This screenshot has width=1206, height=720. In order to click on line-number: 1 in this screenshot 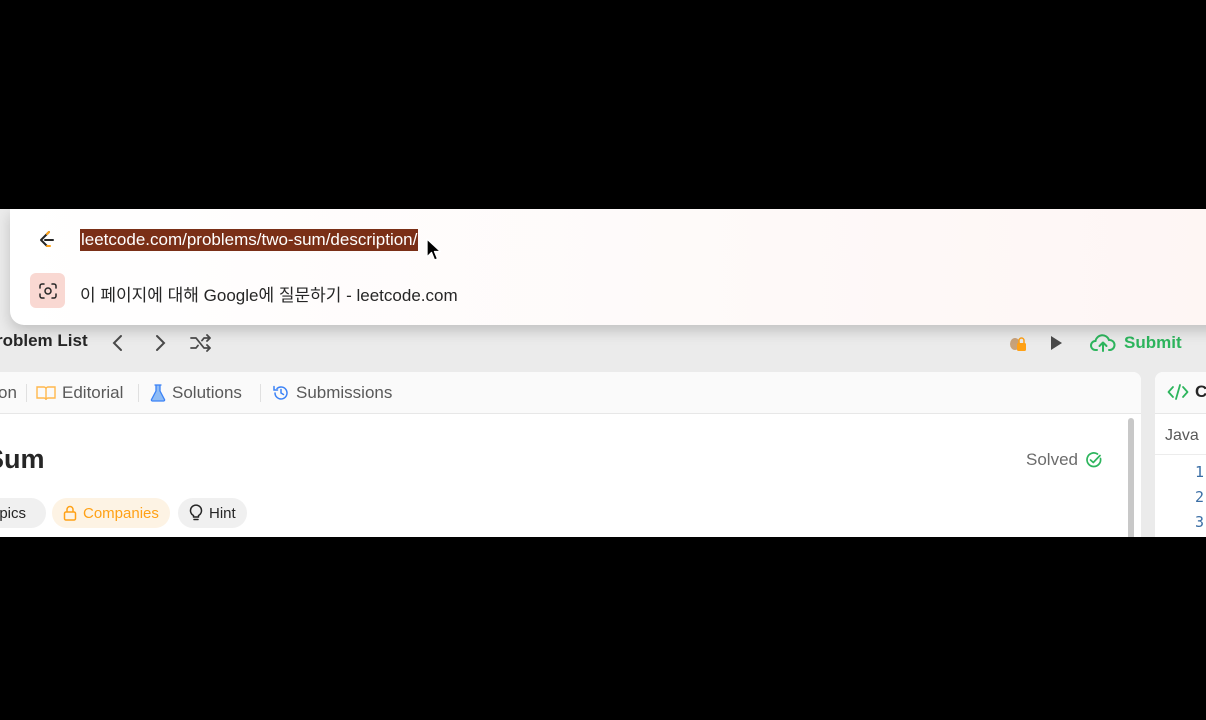, I will do `click(1200, 472)`.